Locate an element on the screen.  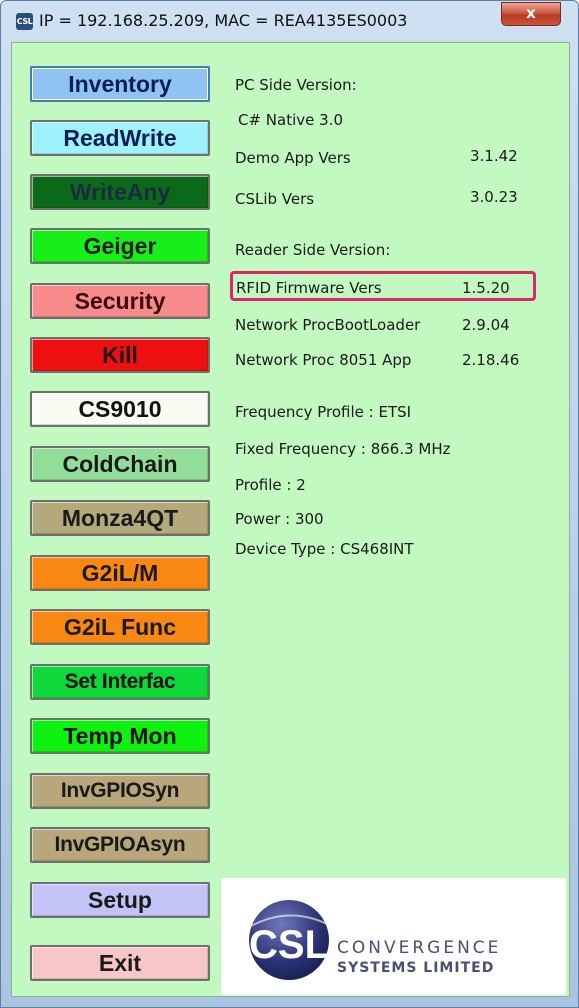
csharp-native-label: C# Native 3.0 is located at coordinates (290, 120).